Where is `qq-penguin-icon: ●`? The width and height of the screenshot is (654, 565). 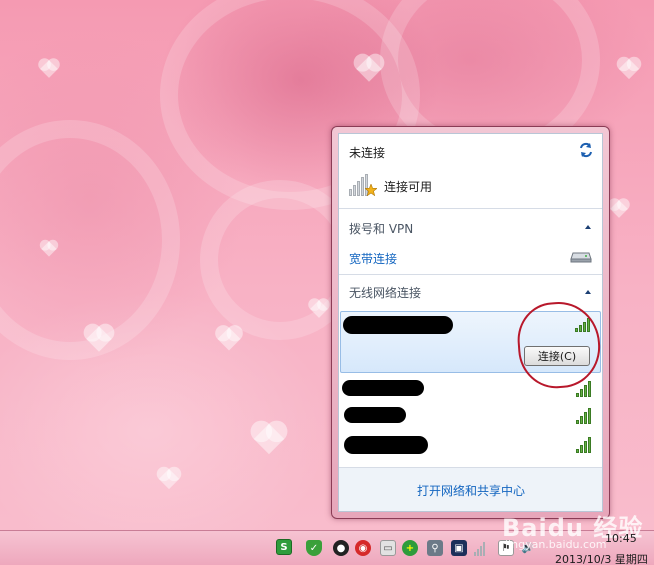
qq-penguin-icon: ● is located at coordinates (341, 548).